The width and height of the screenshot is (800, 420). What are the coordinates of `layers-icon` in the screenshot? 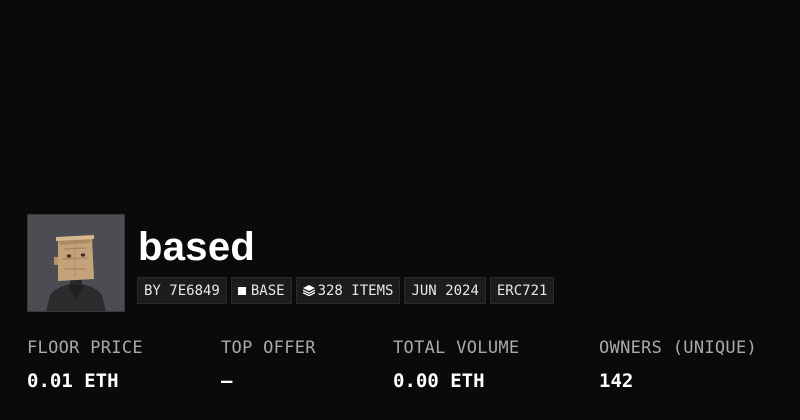 It's located at (308, 290).